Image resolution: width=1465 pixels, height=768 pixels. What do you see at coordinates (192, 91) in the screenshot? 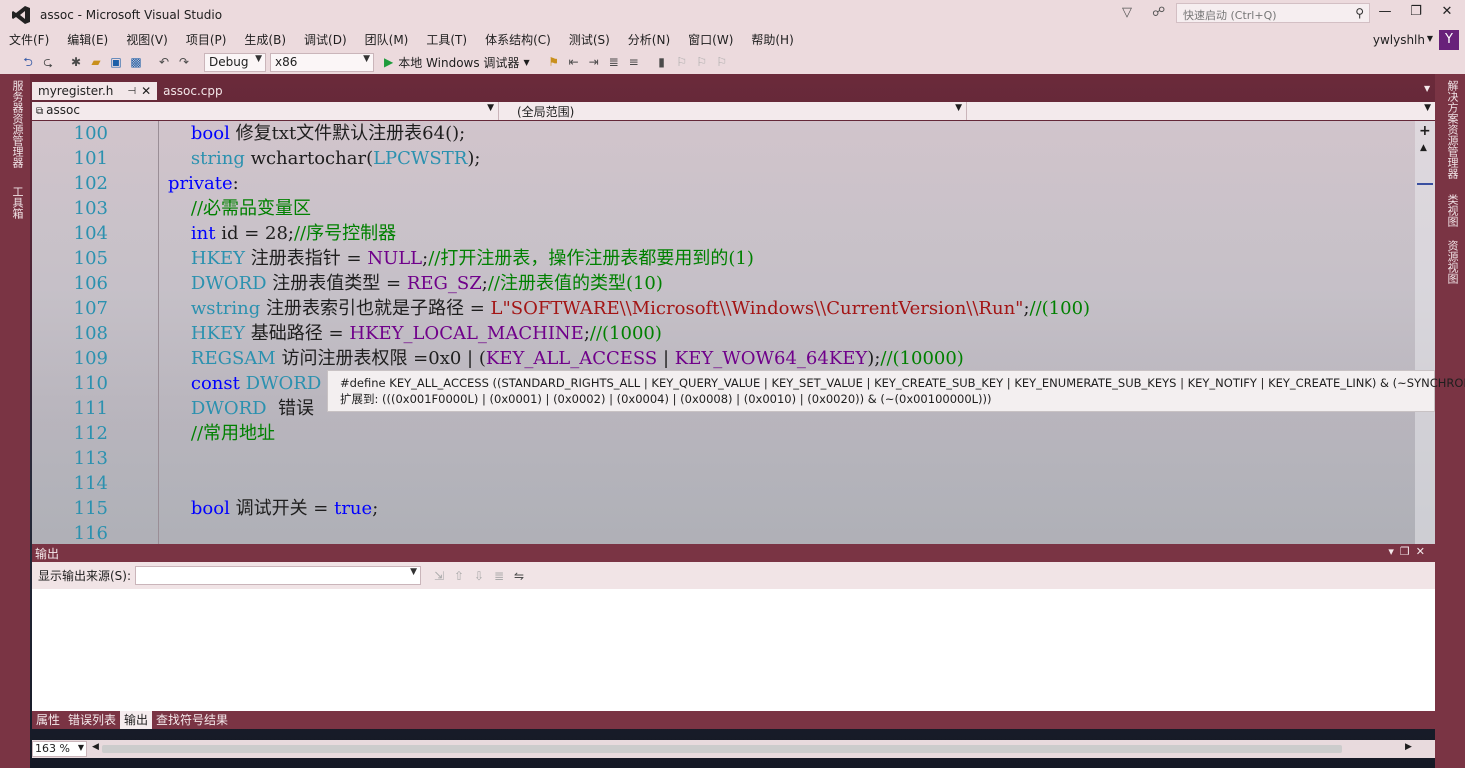
I see `tab-assoc-cpp: assoc.cpp` at bounding box center [192, 91].